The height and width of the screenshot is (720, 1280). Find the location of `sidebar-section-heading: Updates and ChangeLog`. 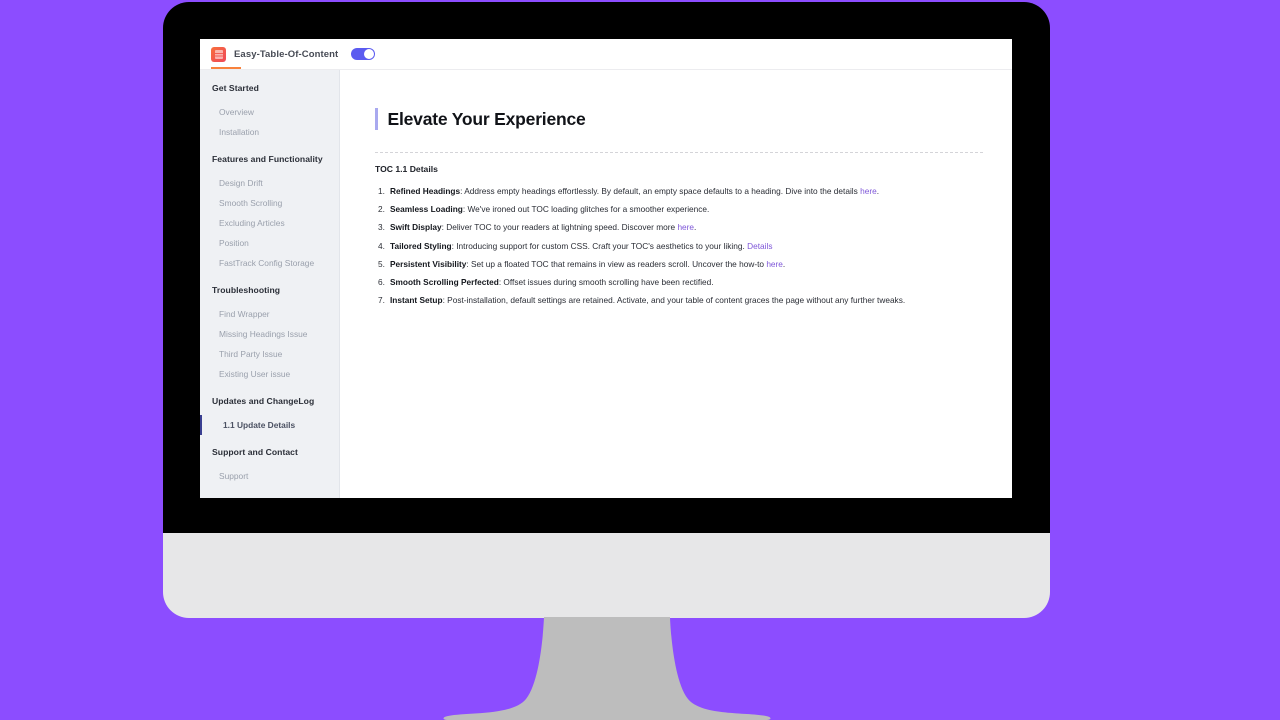

sidebar-section-heading: Updates and ChangeLog is located at coordinates (263, 401).